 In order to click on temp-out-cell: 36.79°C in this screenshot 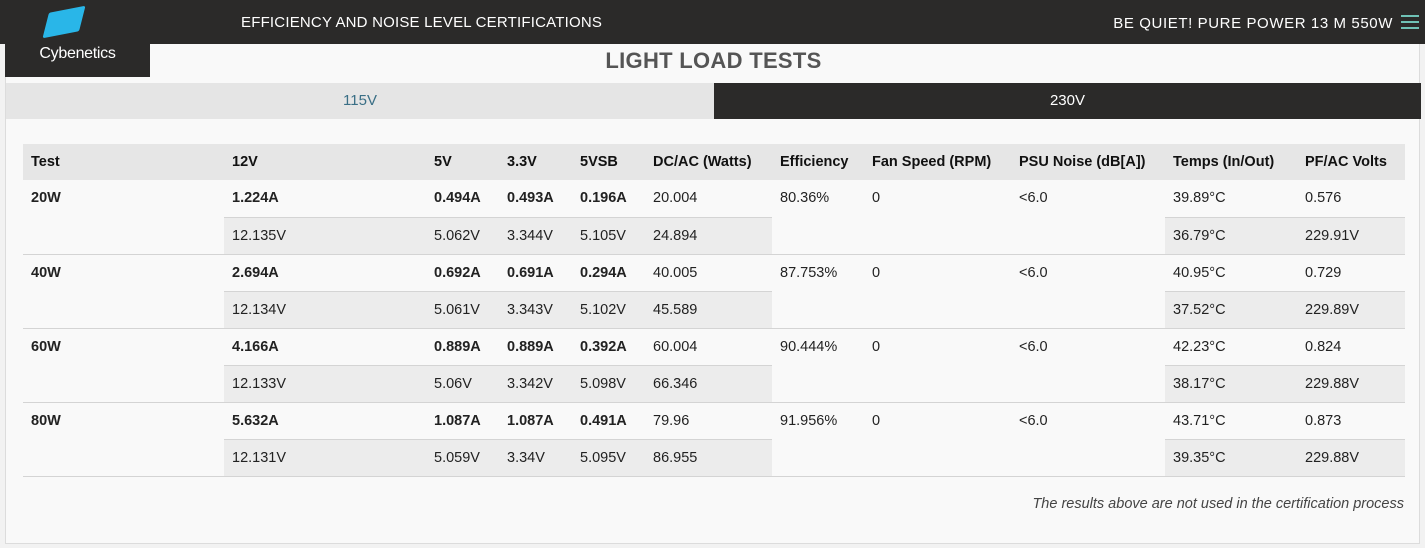, I will do `click(1231, 236)`.